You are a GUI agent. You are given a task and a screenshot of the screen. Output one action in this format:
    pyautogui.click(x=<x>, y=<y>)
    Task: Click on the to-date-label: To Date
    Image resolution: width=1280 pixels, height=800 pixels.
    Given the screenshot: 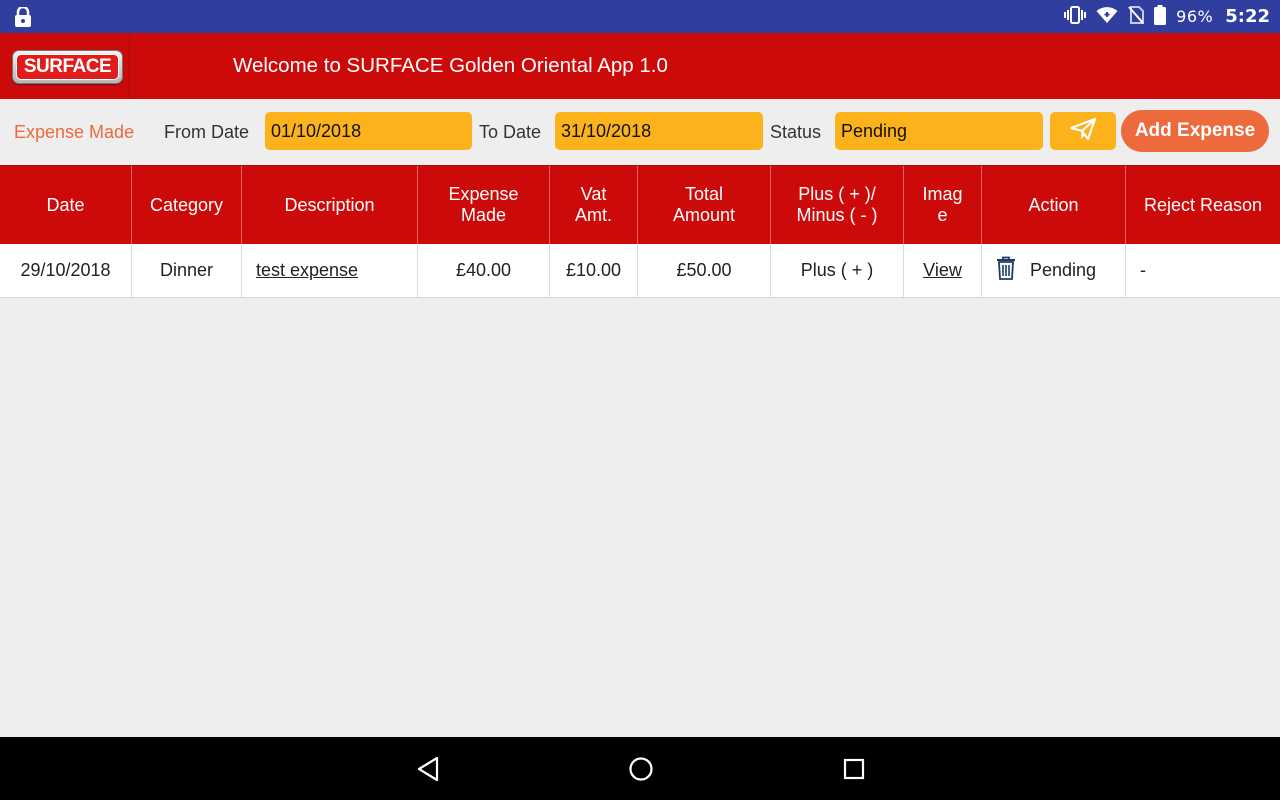 What is the action you would take?
    pyautogui.click(x=510, y=132)
    